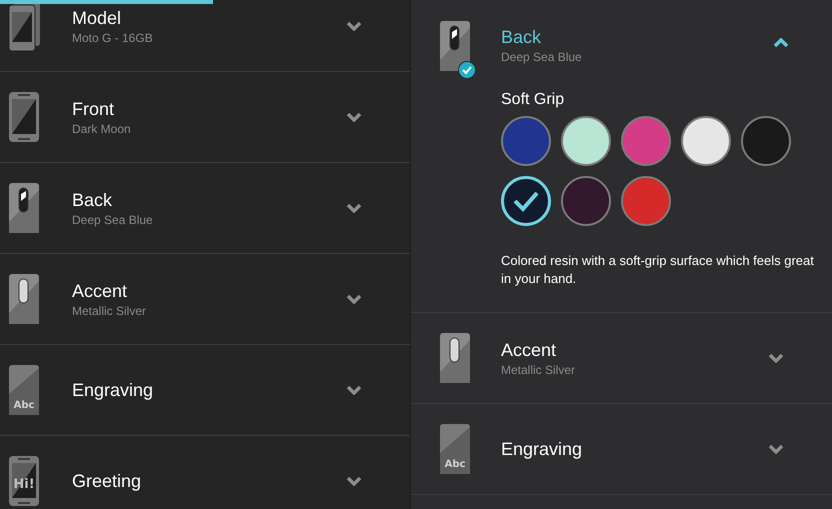 The image size is (832, 509). I want to click on check-icon, so click(526, 201).